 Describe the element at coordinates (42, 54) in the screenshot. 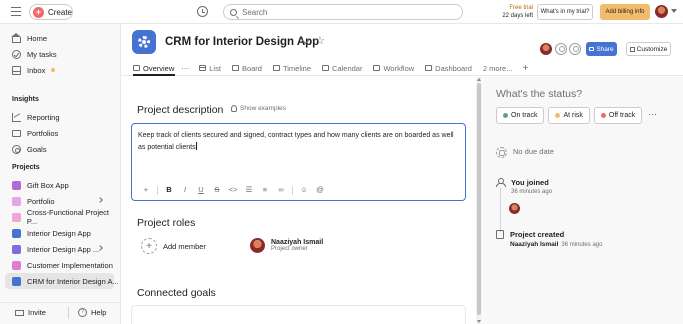

I see `sidebar-item-label: My tasks` at that location.